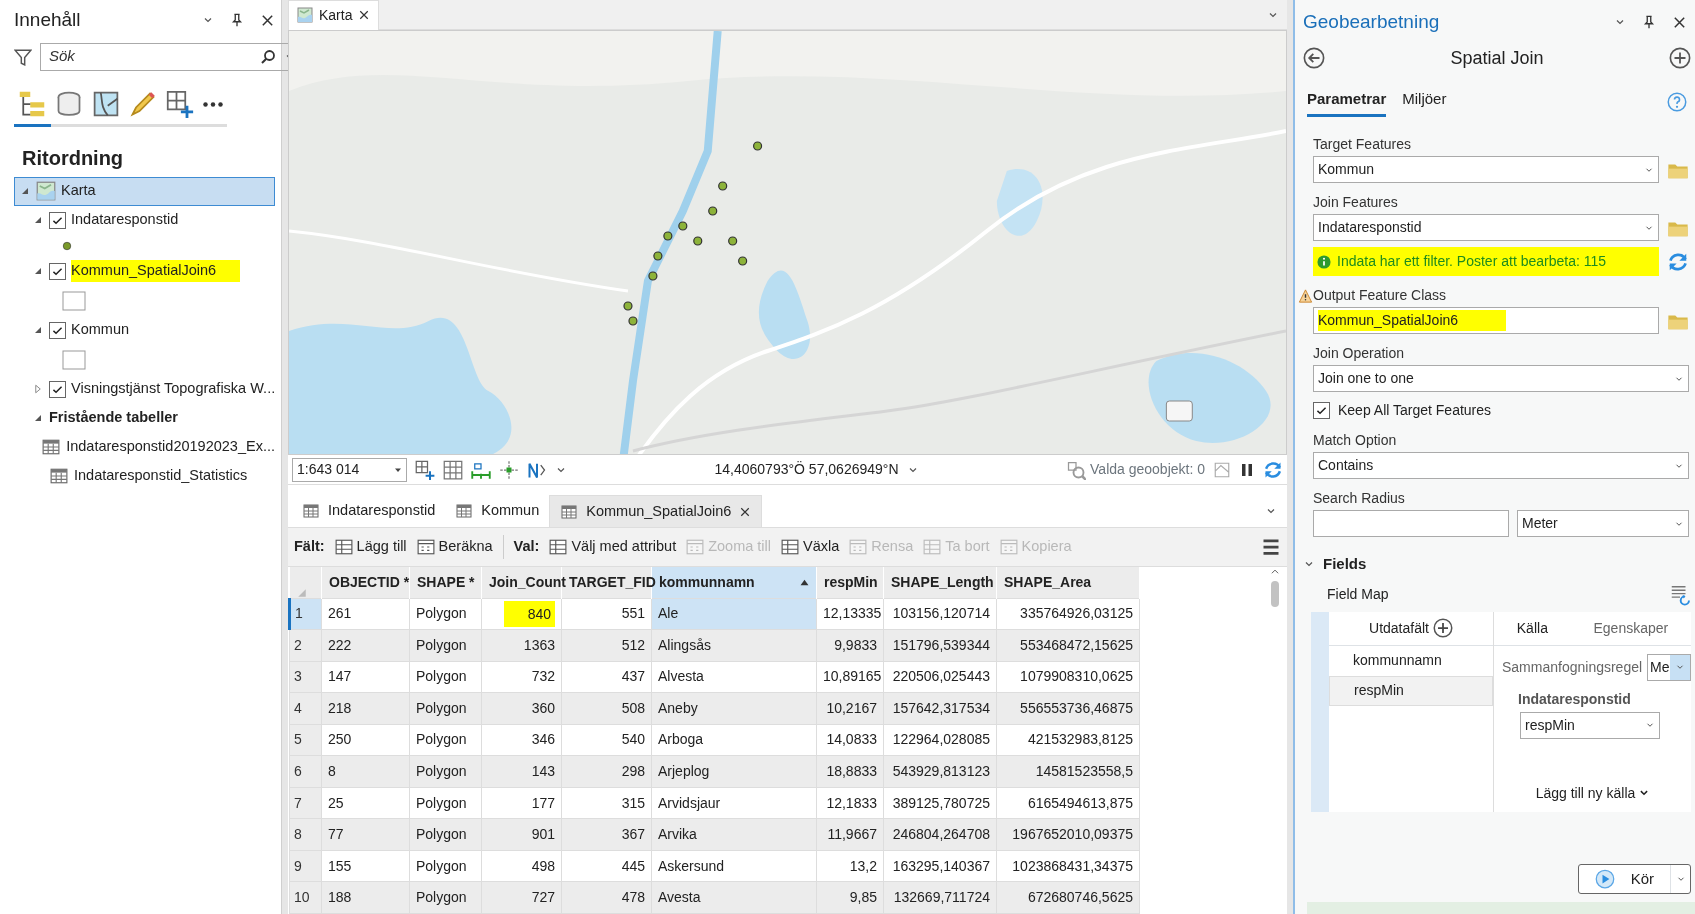  Describe the element at coordinates (656, 511) in the screenshot. I see `table-tab: Kommun_SpatialJoin6` at that location.